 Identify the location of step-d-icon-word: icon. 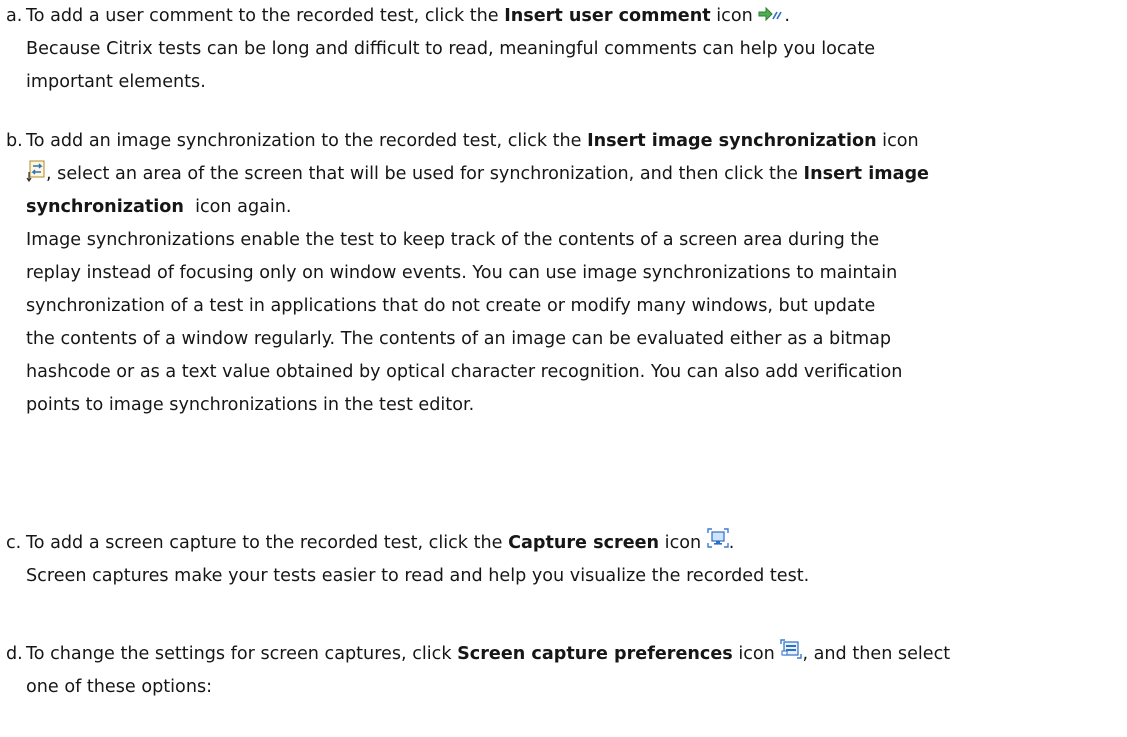
(753, 654).